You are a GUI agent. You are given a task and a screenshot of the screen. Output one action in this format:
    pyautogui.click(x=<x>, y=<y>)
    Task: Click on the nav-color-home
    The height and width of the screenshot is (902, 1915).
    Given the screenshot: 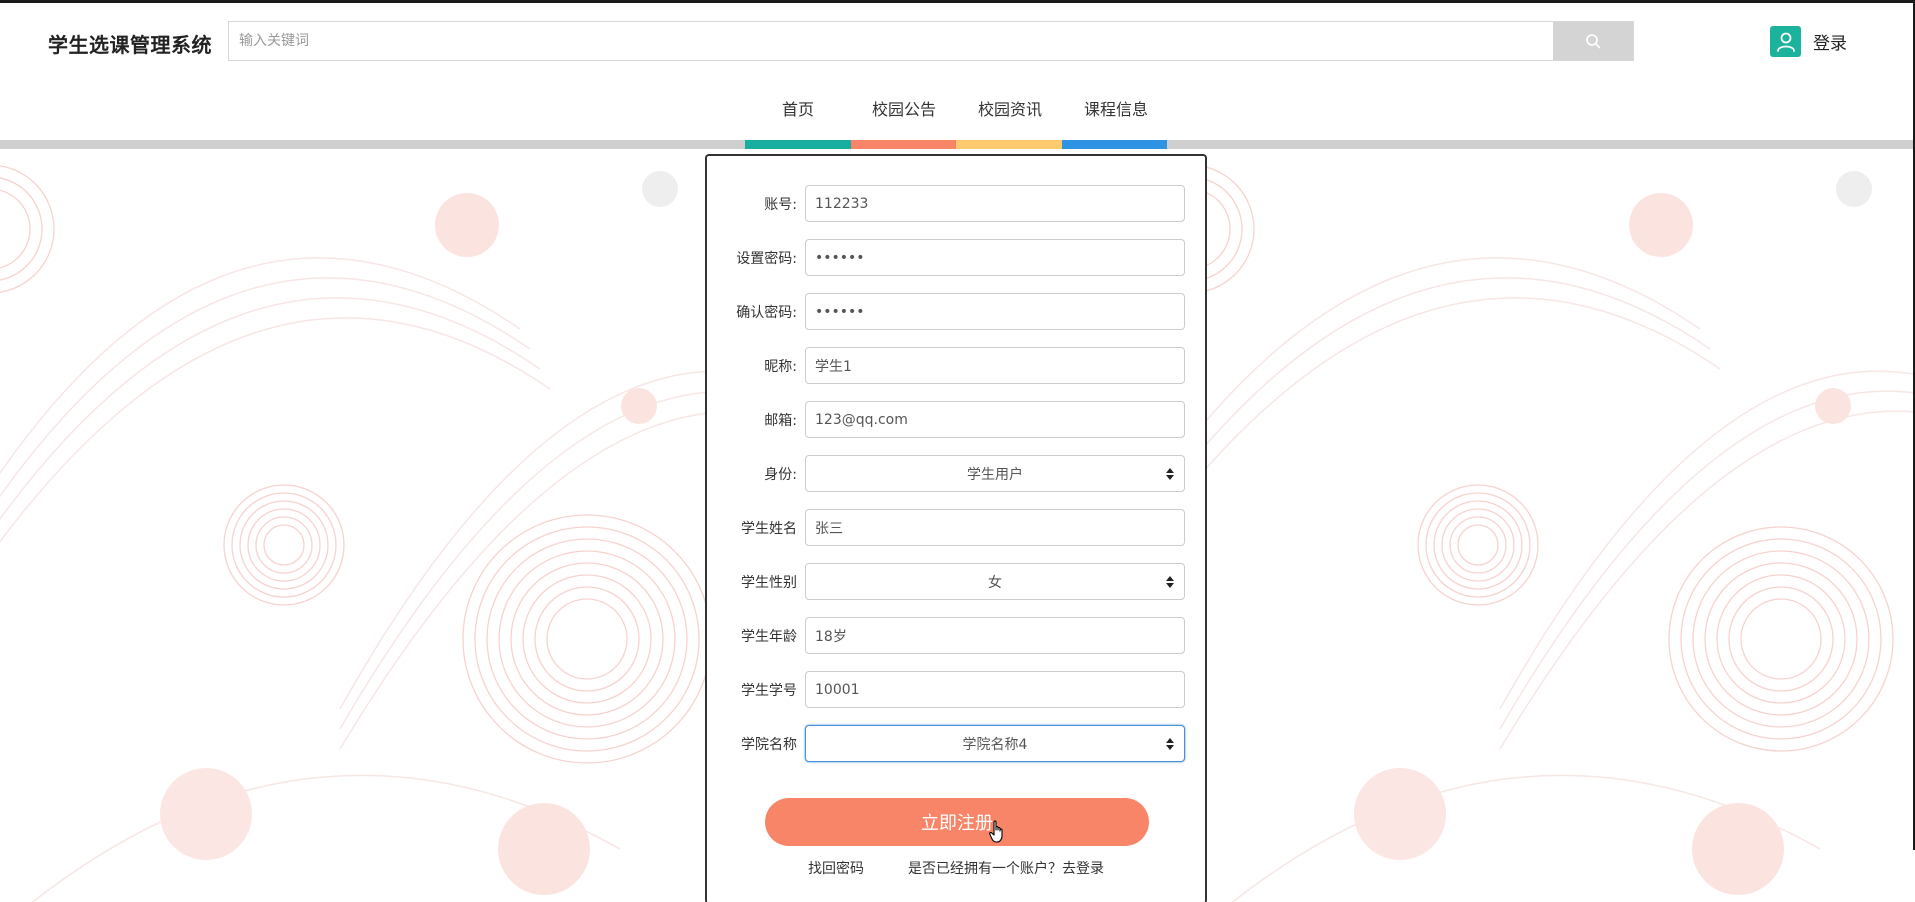 What is the action you would take?
    pyautogui.click(x=798, y=144)
    